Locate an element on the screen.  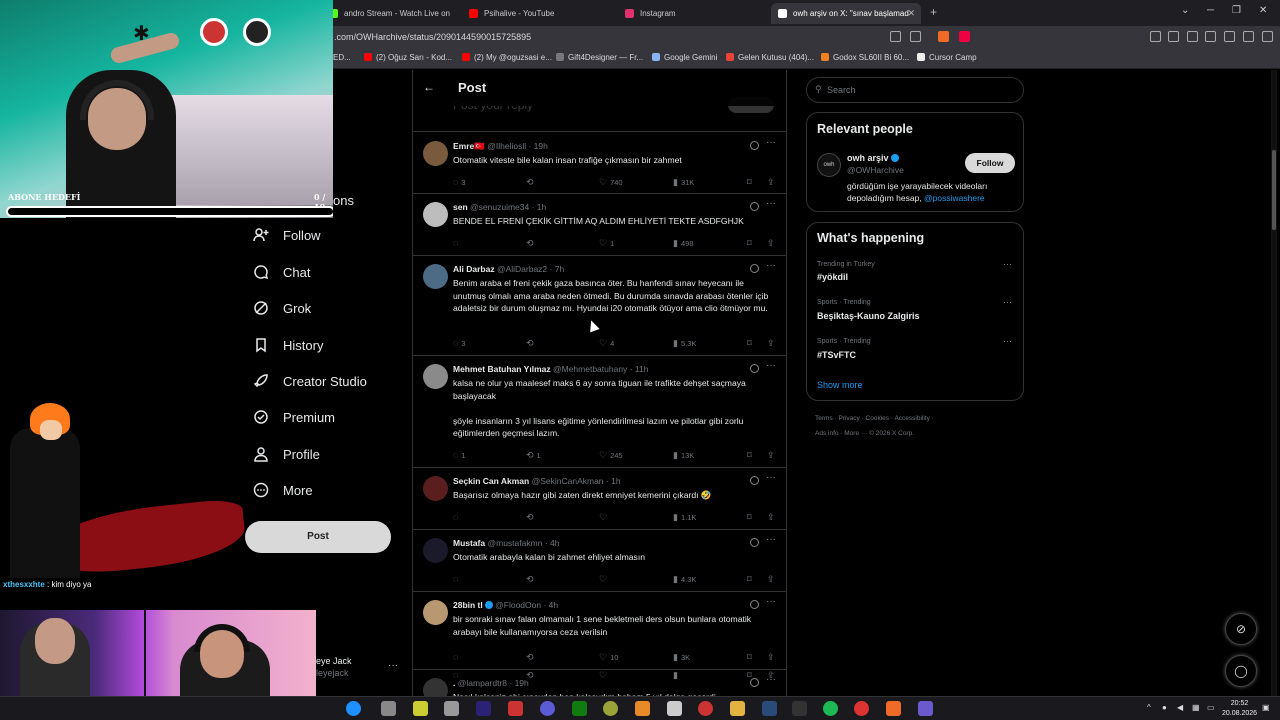
tweet-time: · 4h is located at coordinates (552, 543).